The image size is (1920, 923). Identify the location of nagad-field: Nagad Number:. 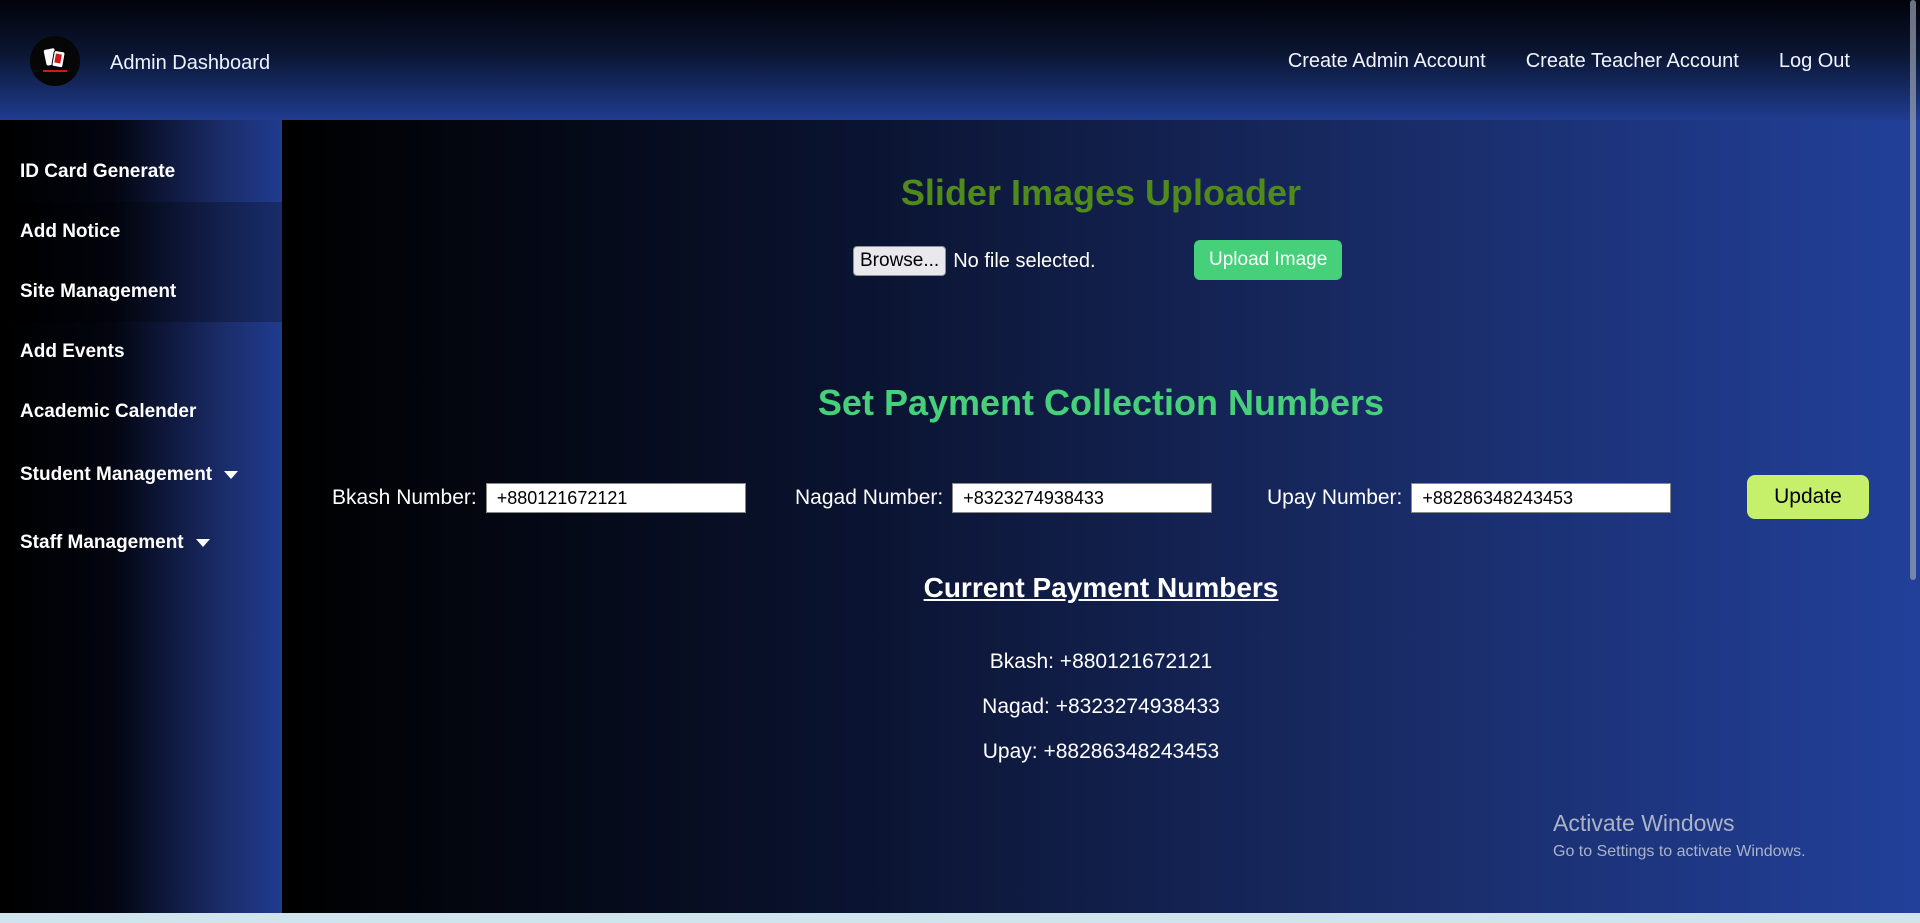
(1004, 498).